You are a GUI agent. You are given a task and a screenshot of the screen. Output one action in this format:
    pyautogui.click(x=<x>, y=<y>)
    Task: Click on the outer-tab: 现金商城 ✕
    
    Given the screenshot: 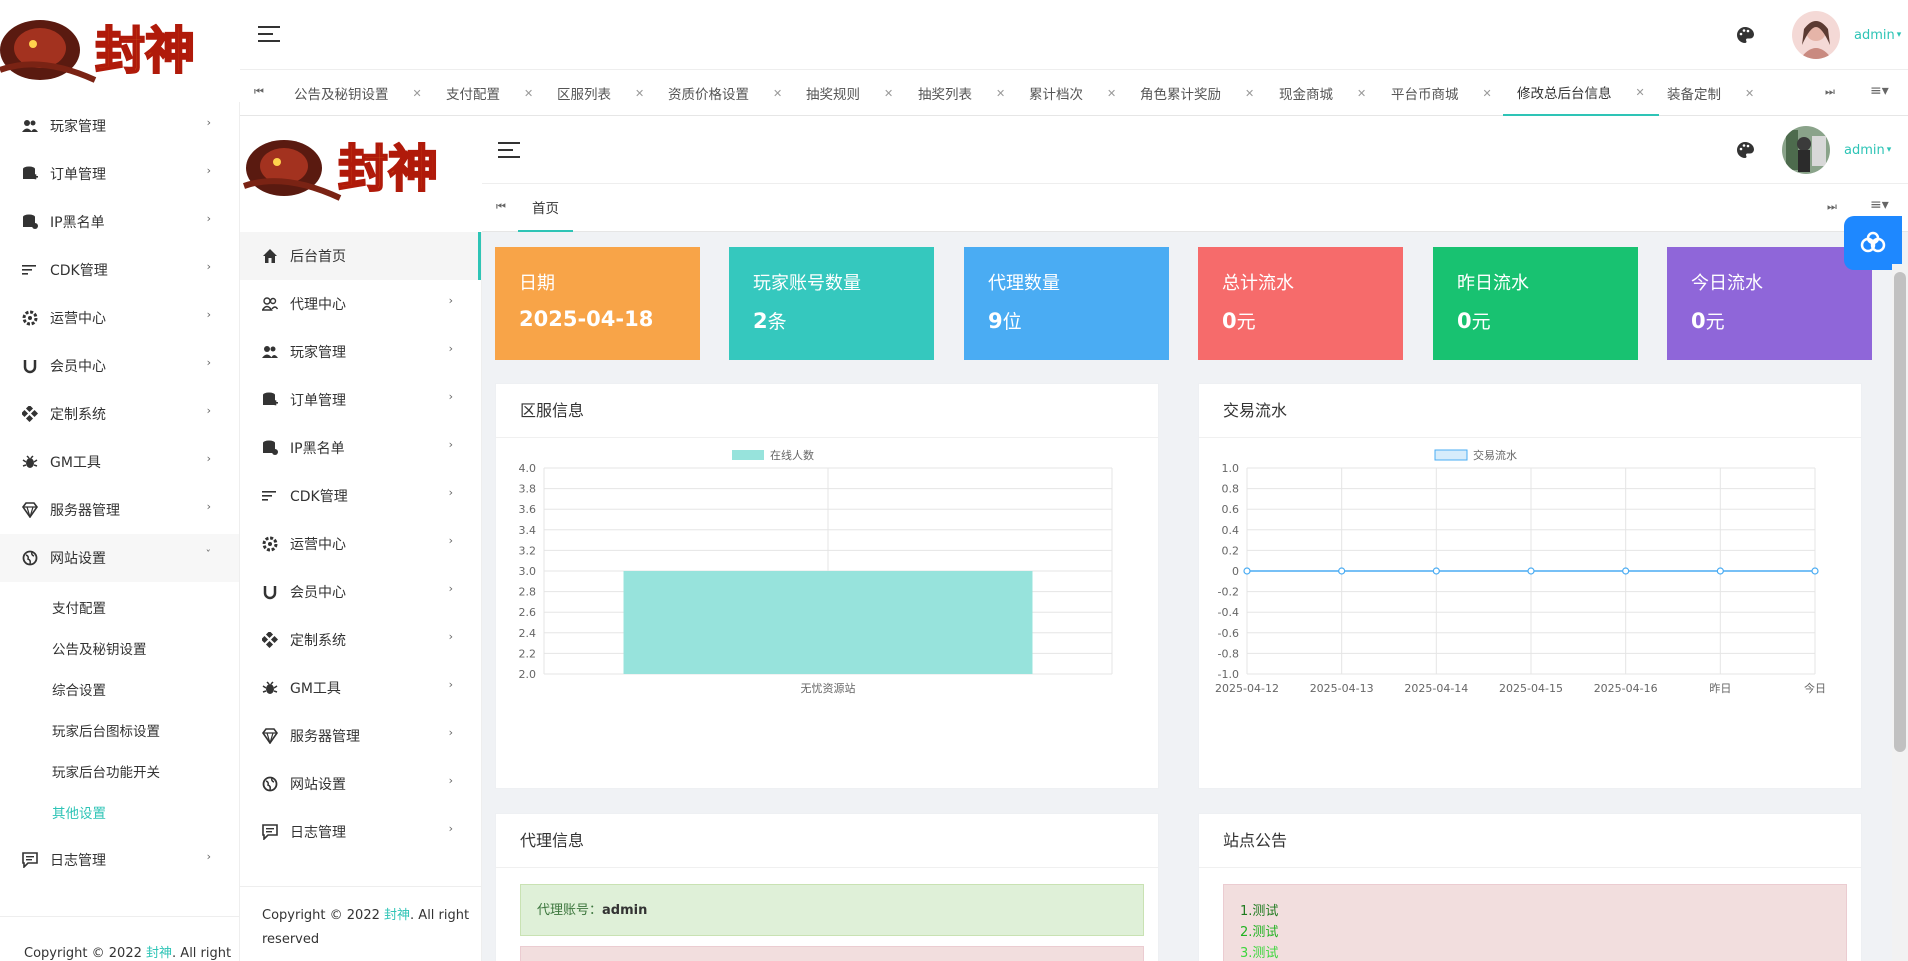 What is the action you would take?
    pyautogui.click(x=1322, y=93)
    